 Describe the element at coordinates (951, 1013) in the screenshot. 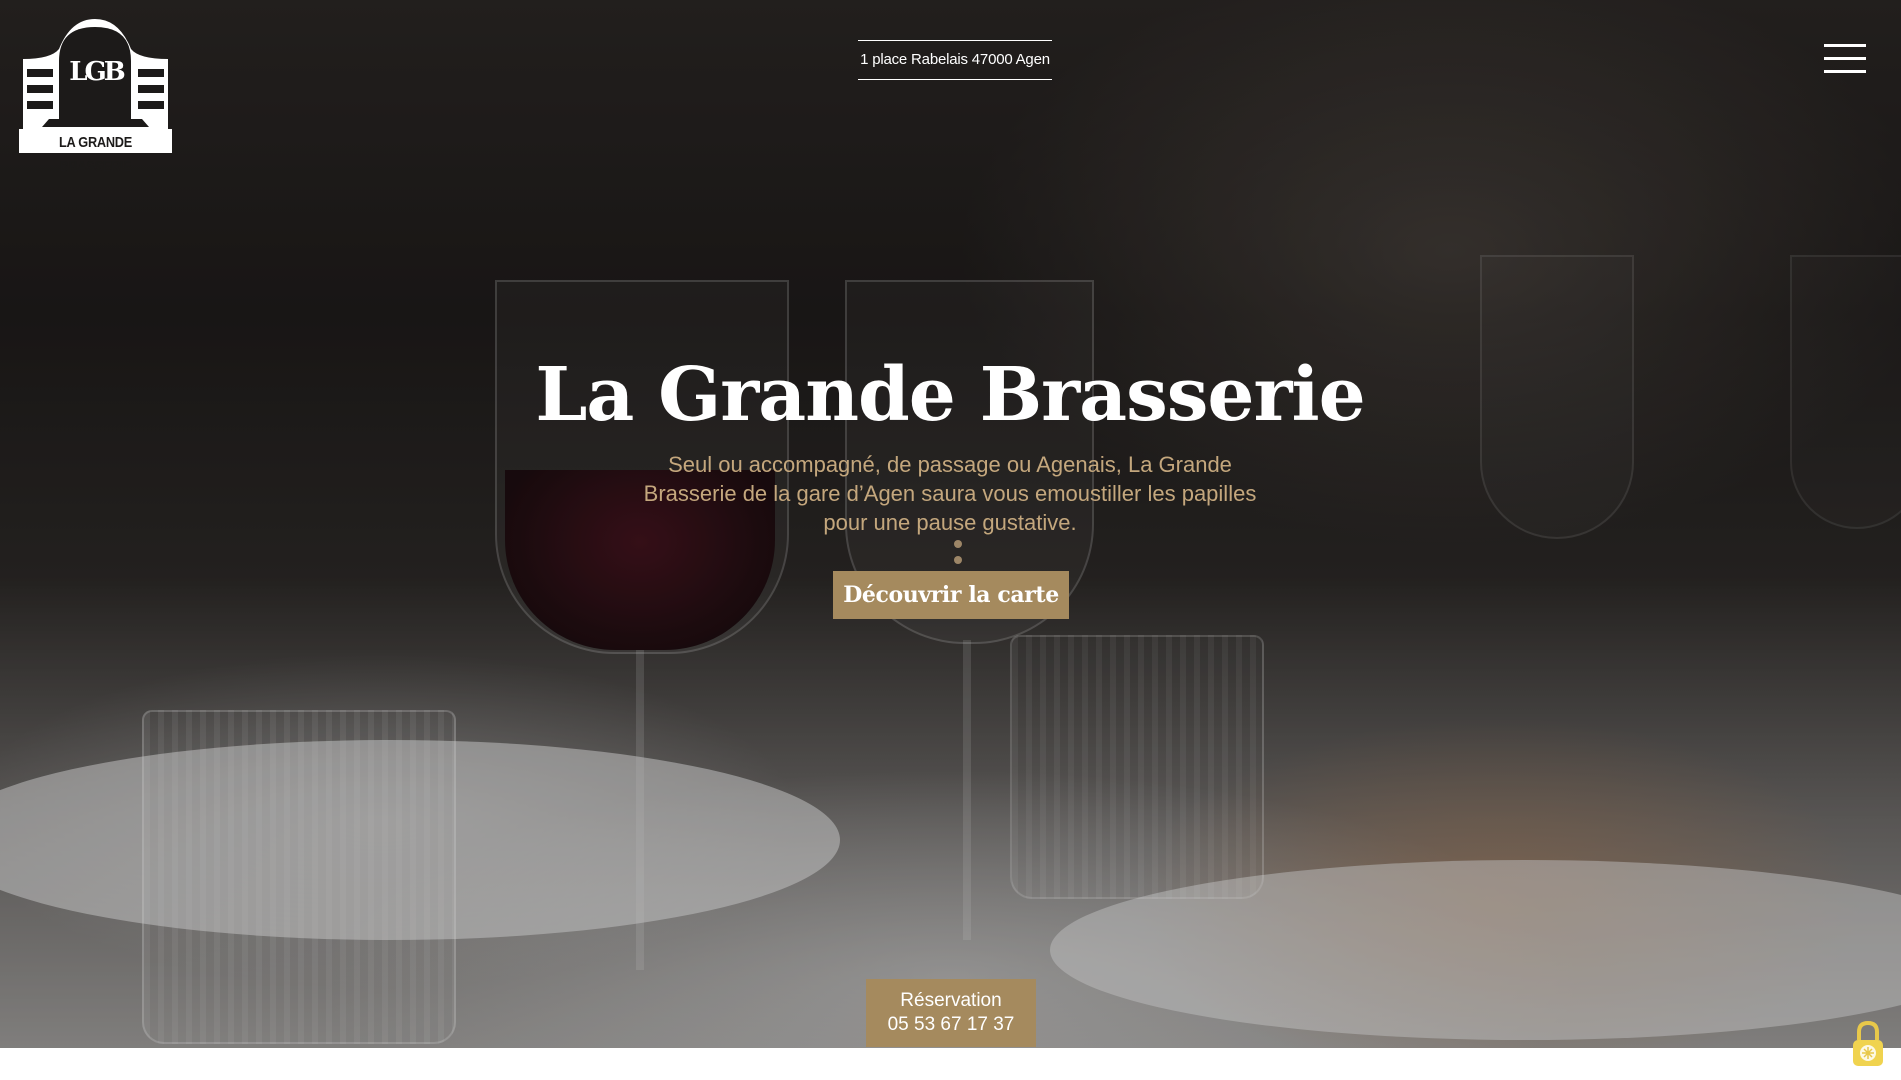

I see `reservation-button: Réservation 05 53 67 17 37` at that location.